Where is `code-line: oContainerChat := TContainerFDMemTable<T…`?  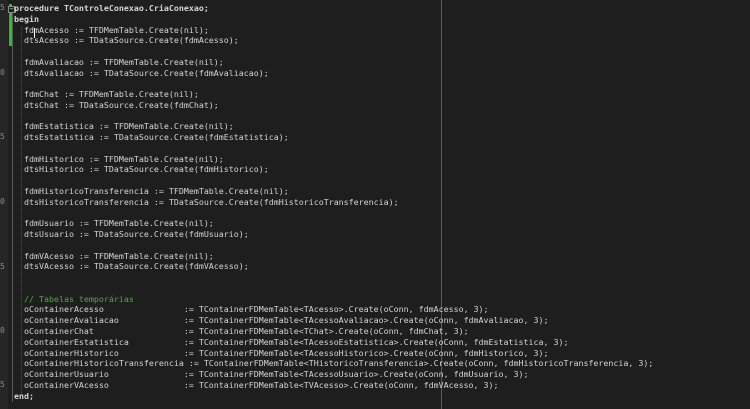 code-line: oContainerChat := TContainerFDMemTable<T… is located at coordinates (382, 331).